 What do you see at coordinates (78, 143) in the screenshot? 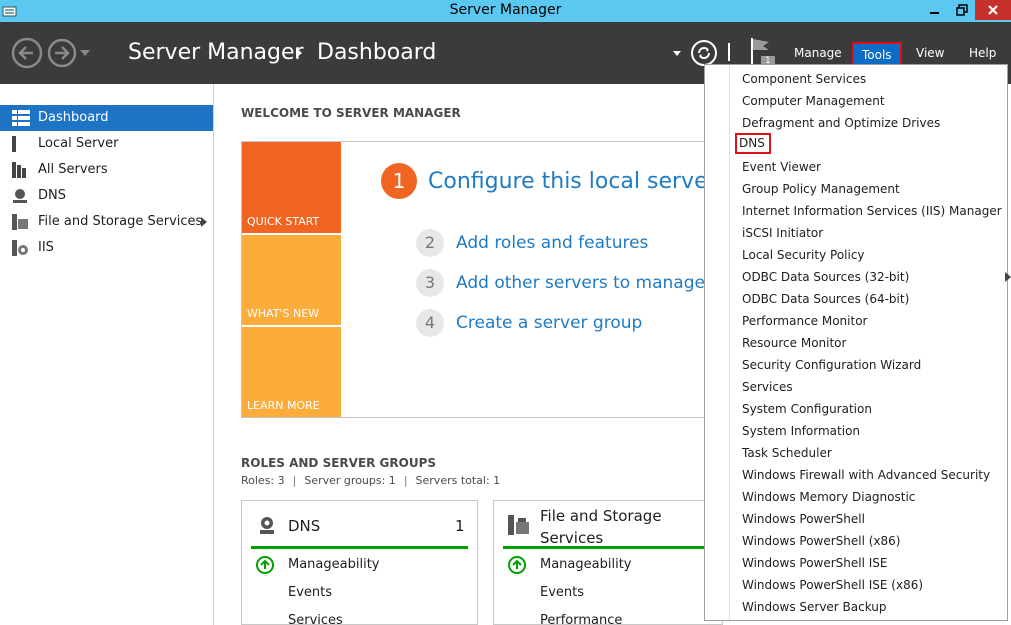
I see `sidebar-item-label: Local Server` at bounding box center [78, 143].